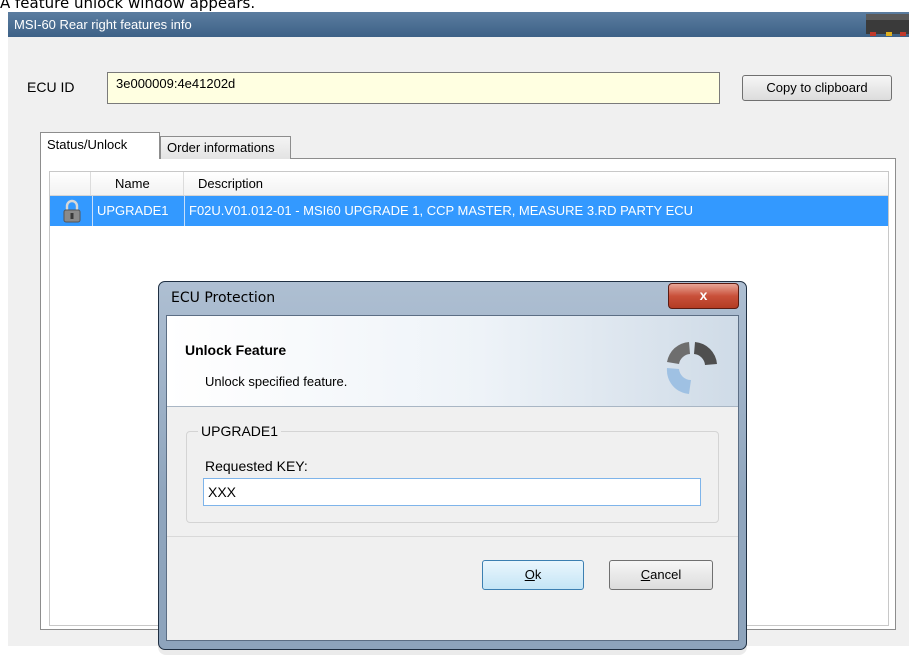 Image resolution: width=909 pixels, height=655 pixels. What do you see at coordinates (691, 366) in the screenshot?
I see `protection-logo-icon` at bounding box center [691, 366].